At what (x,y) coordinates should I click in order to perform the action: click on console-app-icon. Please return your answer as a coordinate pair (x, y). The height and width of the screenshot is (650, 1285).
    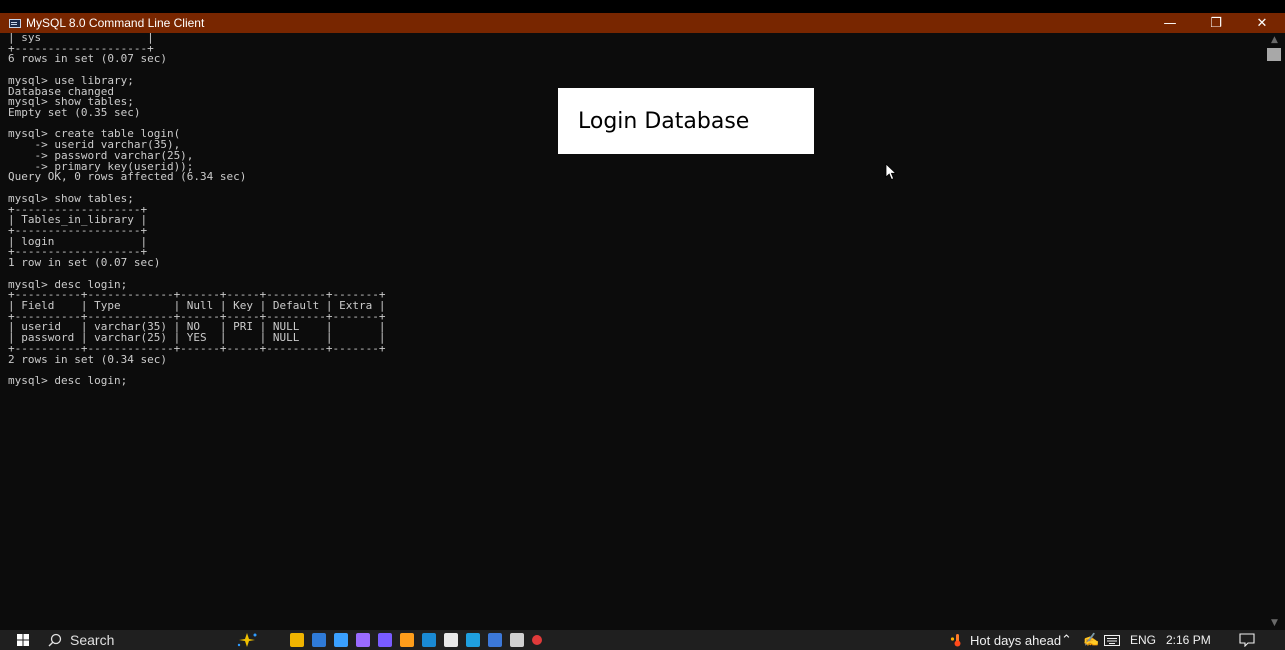
    Looking at the image, I should click on (15, 23).